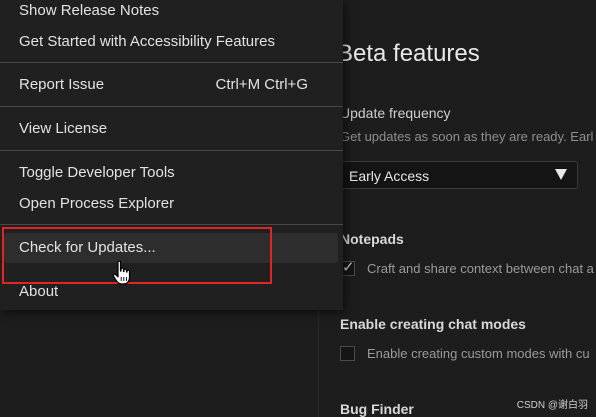  Describe the element at coordinates (433, 324) in the screenshot. I see `chat-modes-label: Enable creating chat modes` at that location.